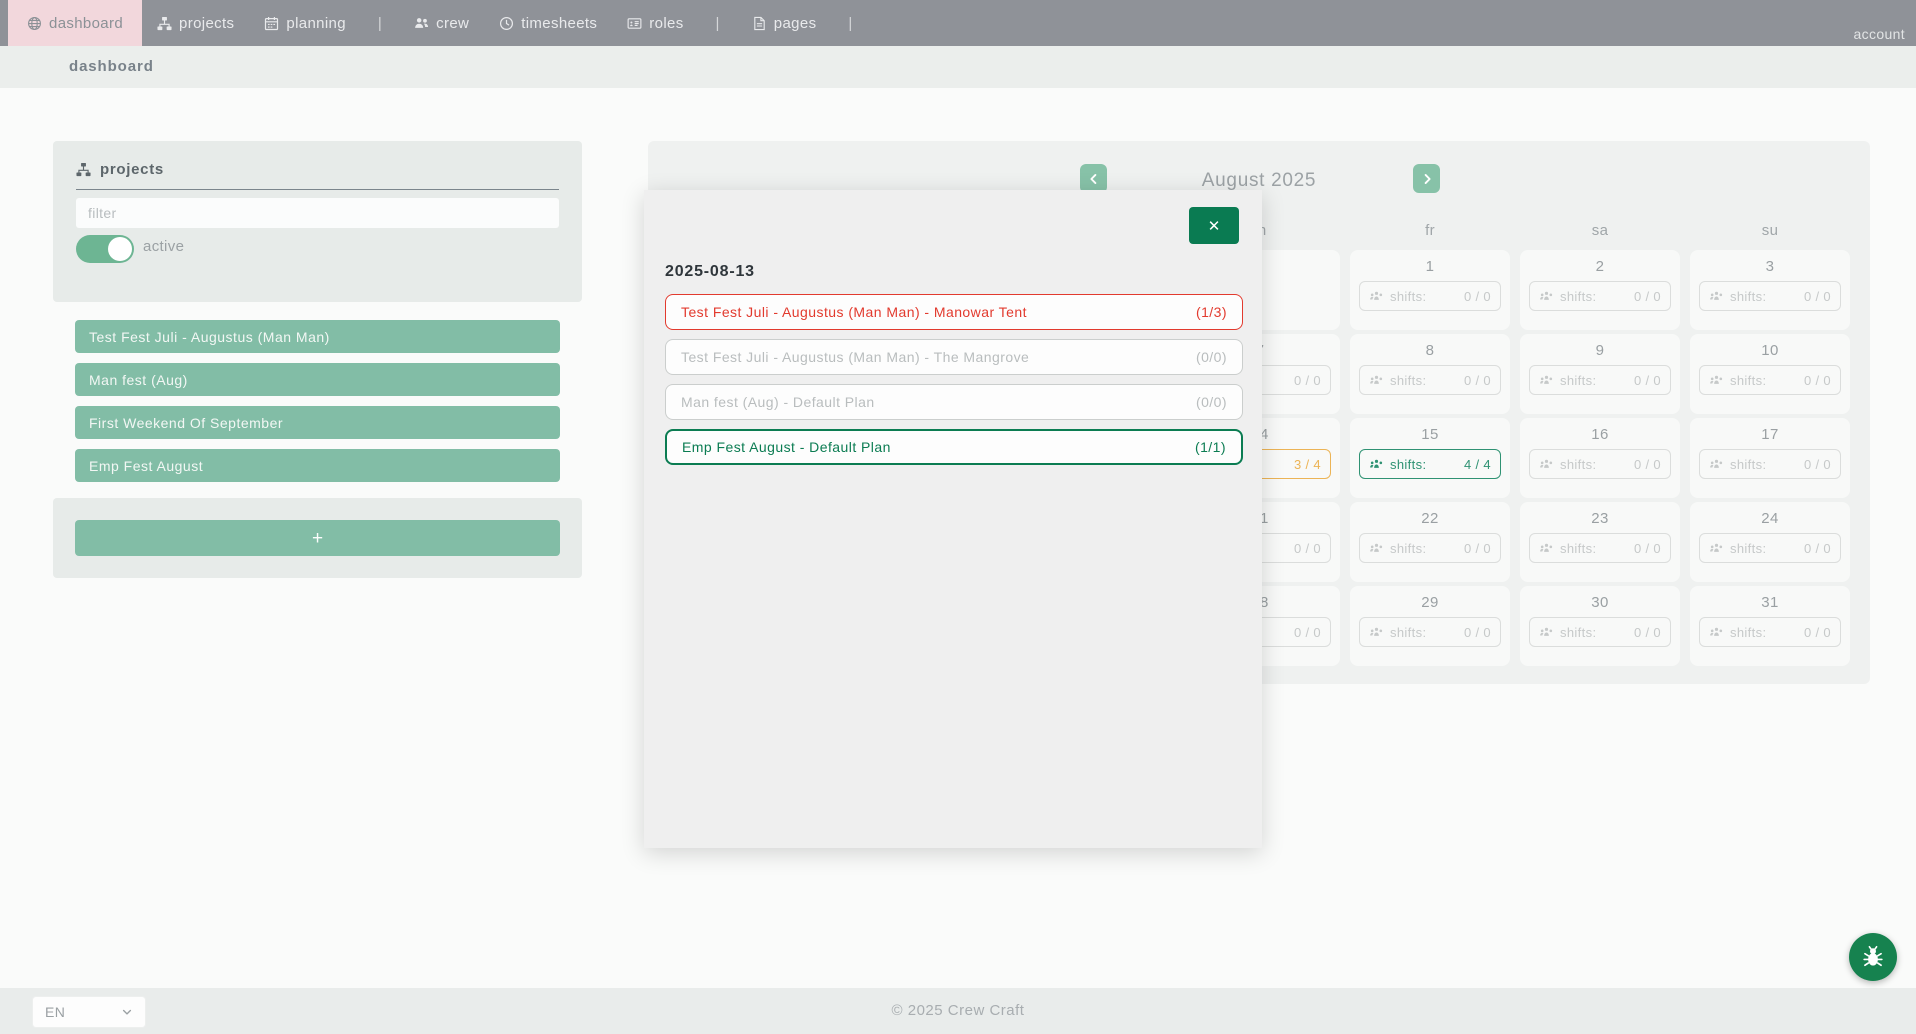 The height and width of the screenshot is (1034, 1916). Describe the element at coordinates (86, 23) in the screenshot. I see `nav-item-label: dashboard` at that location.